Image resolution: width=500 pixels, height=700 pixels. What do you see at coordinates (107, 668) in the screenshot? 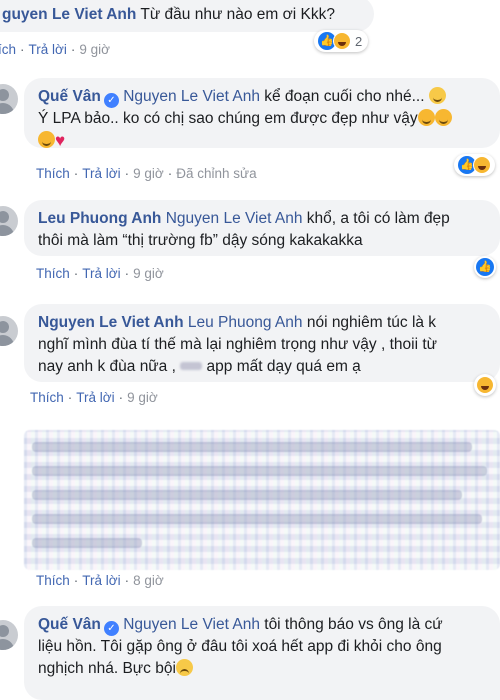
I see `comment-text: nghịch nhá. Bực bội` at bounding box center [107, 668].